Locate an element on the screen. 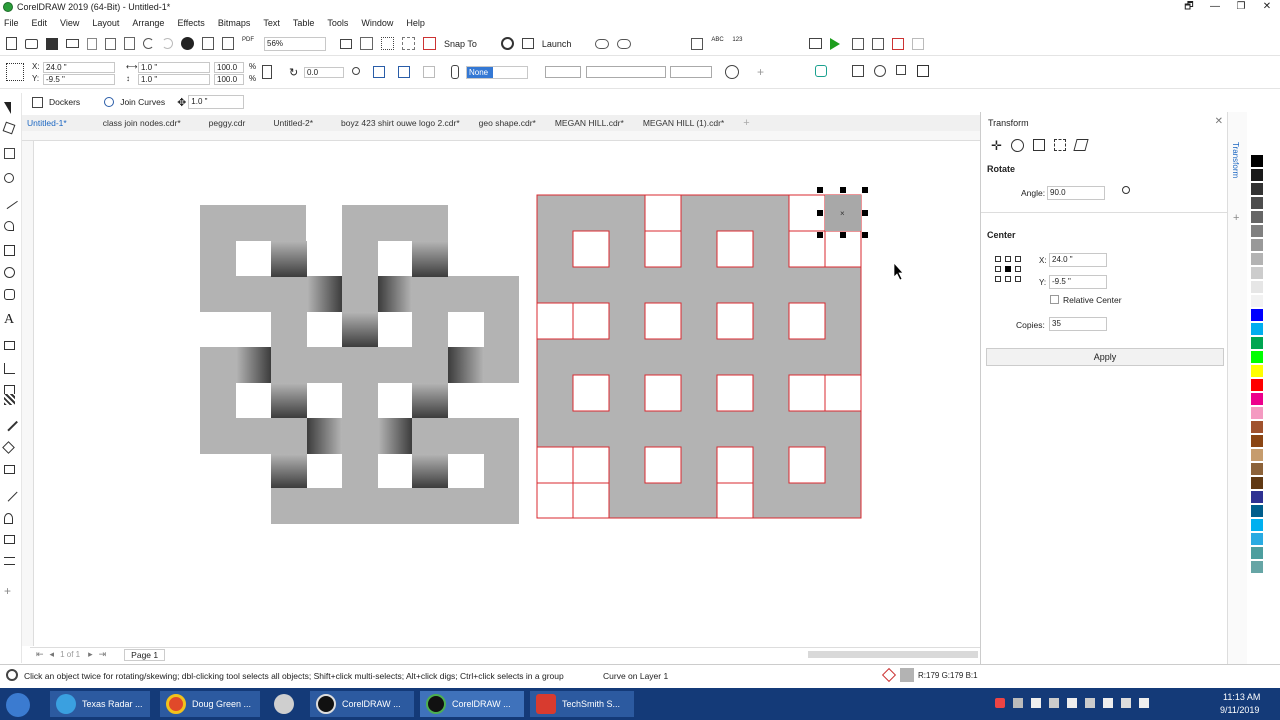 The image size is (1280, 720). clock-date: 9/11/2019 is located at coordinates (1239, 710).